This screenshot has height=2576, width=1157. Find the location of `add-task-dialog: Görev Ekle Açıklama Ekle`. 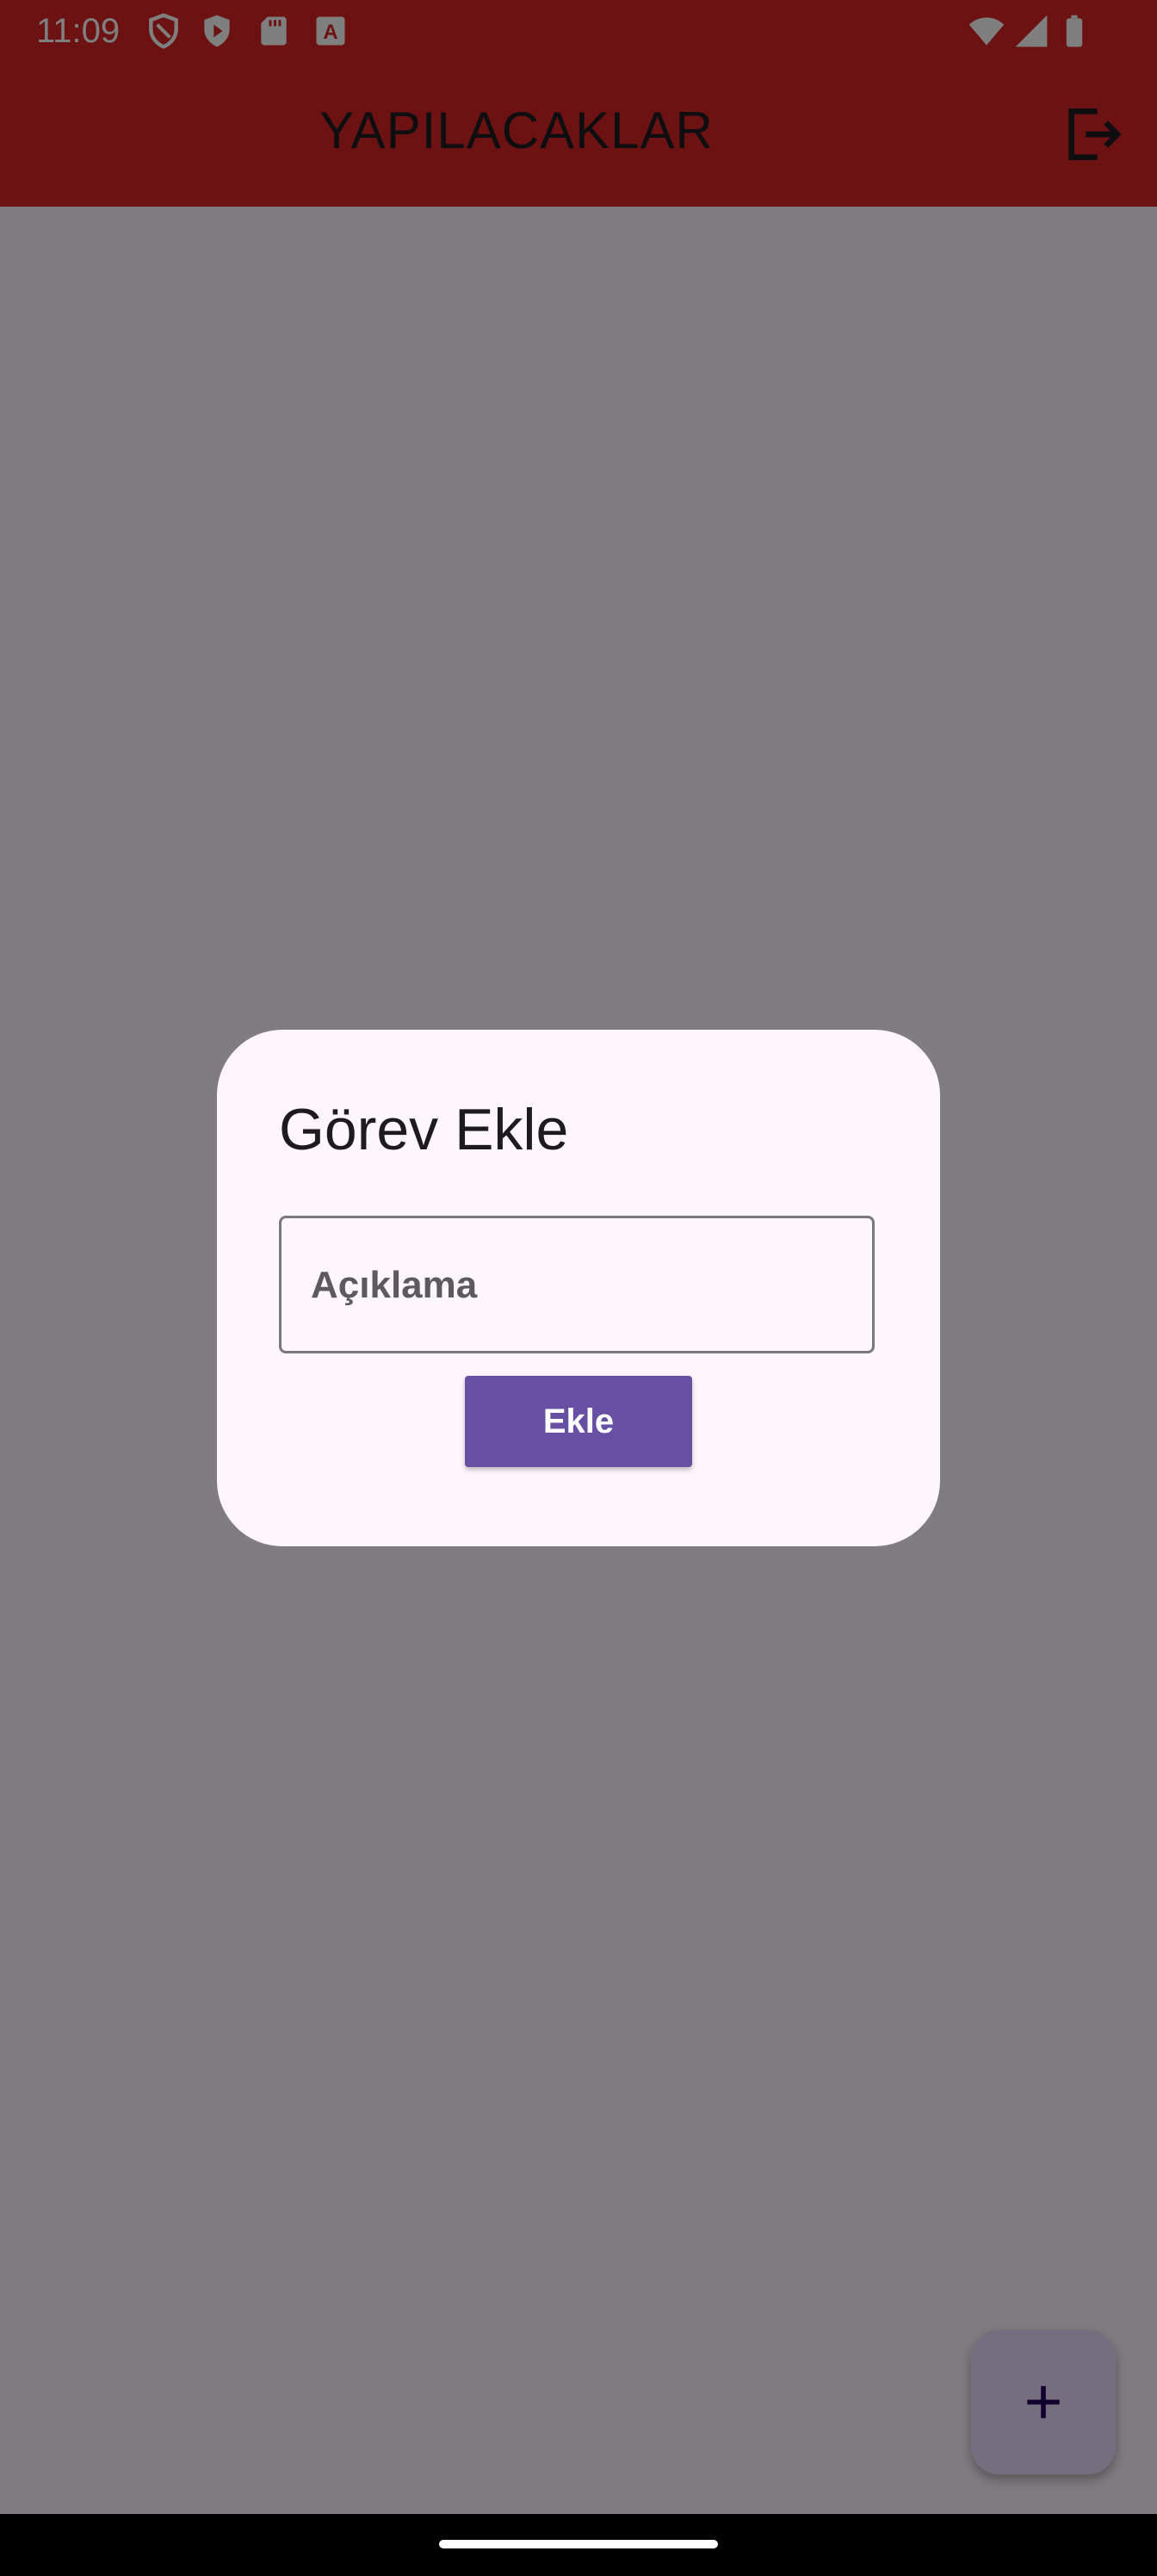

add-task-dialog: Görev Ekle Açıklama Ekle is located at coordinates (579, 1288).